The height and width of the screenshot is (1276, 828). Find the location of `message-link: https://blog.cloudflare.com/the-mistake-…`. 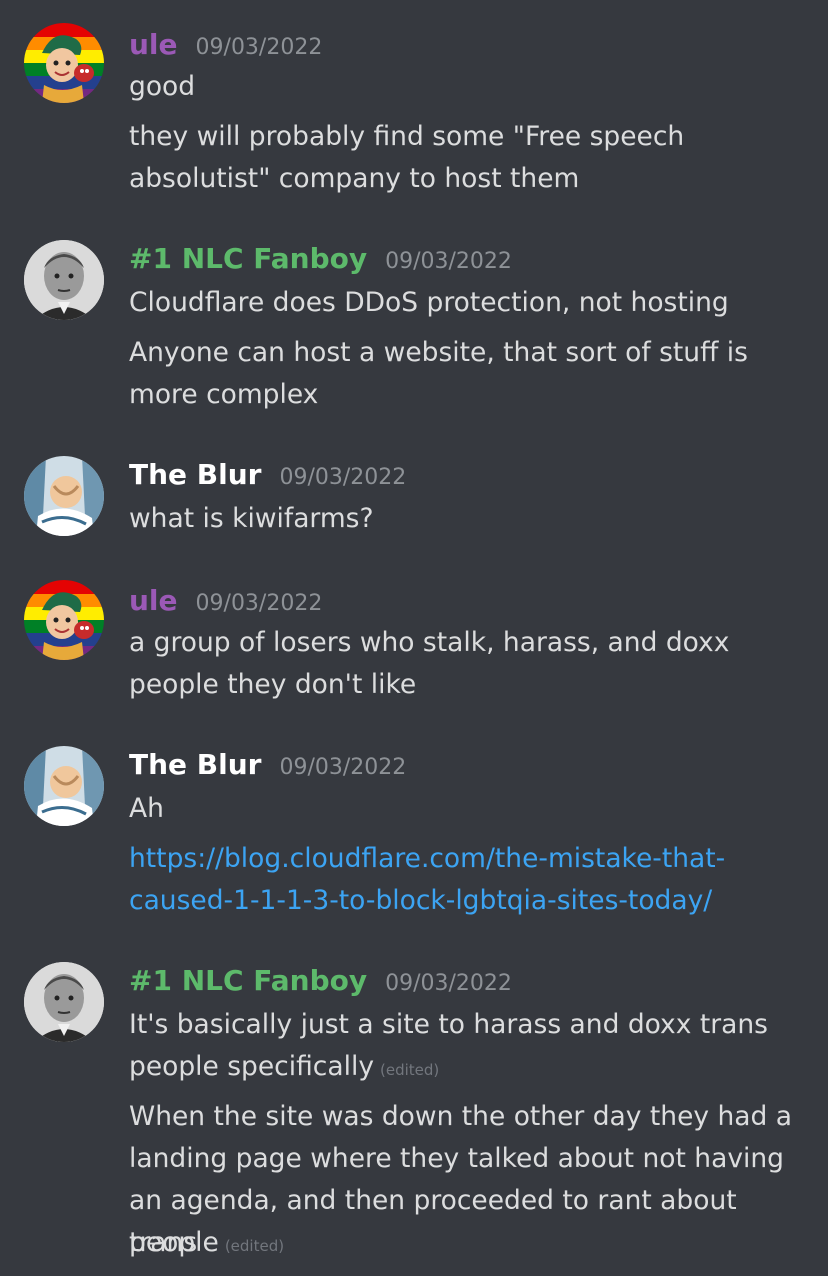

message-link: https://blog.cloudflare.com/the-mistake-… is located at coordinates (469, 859).